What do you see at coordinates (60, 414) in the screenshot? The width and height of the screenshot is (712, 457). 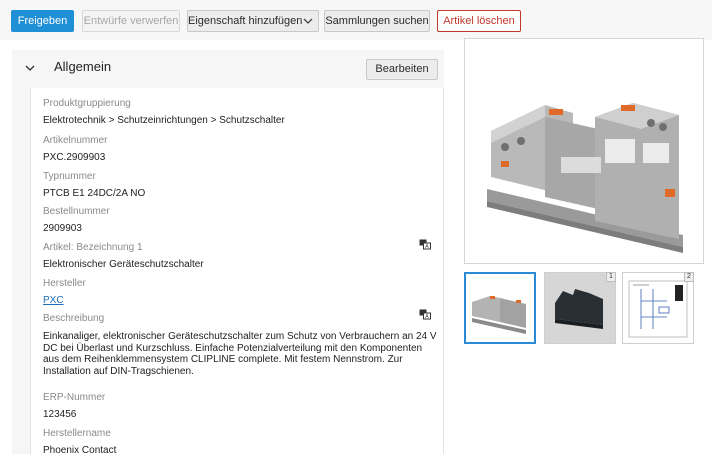 I see `field-value: 123456` at bounding box center [60, 414].